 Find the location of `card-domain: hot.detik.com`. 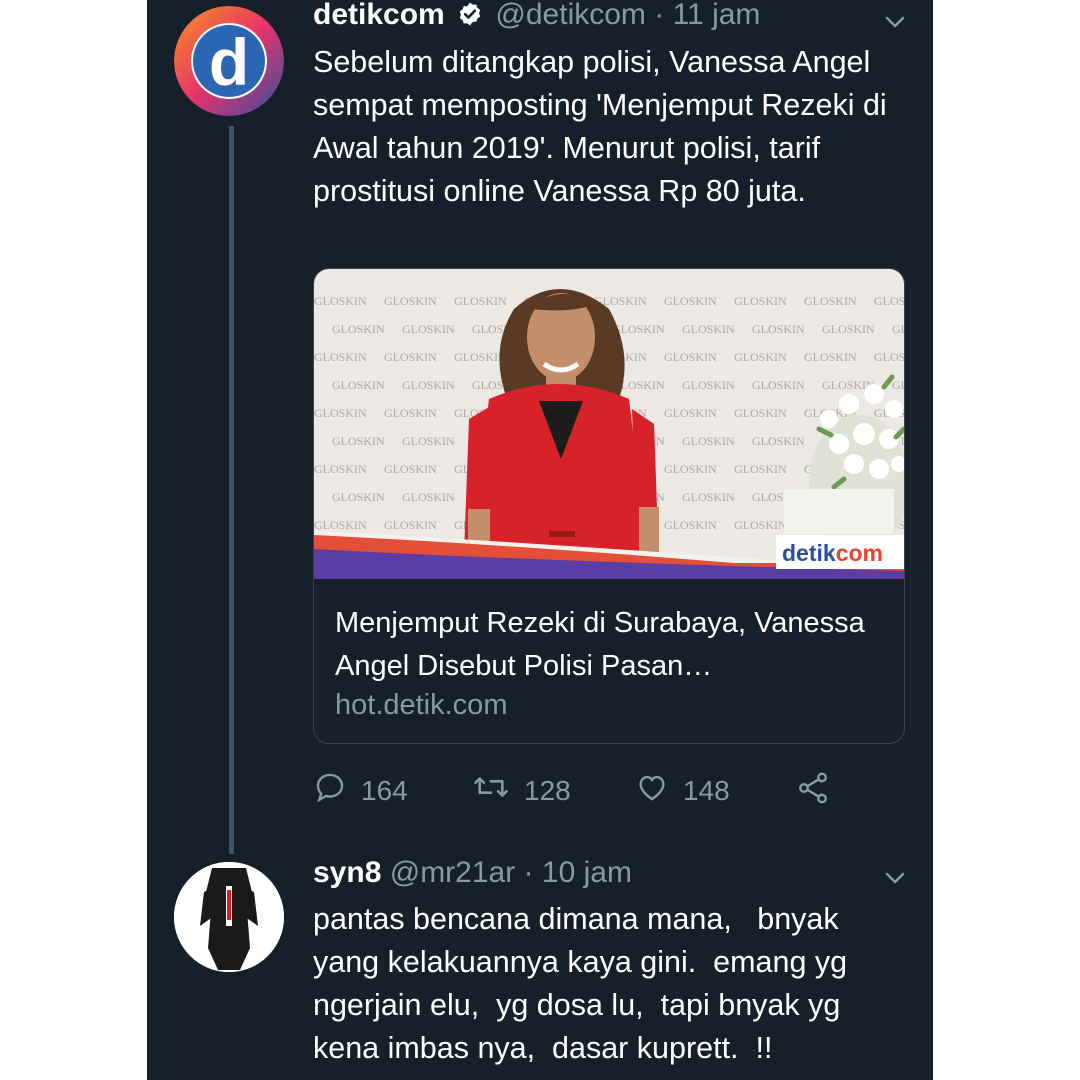

card-domain: hot.detik.com is located at coordinates (421, 705).